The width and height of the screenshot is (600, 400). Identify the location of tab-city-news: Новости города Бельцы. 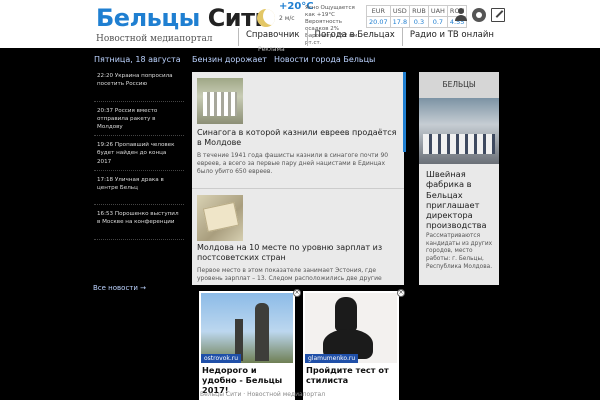
(324, 59).